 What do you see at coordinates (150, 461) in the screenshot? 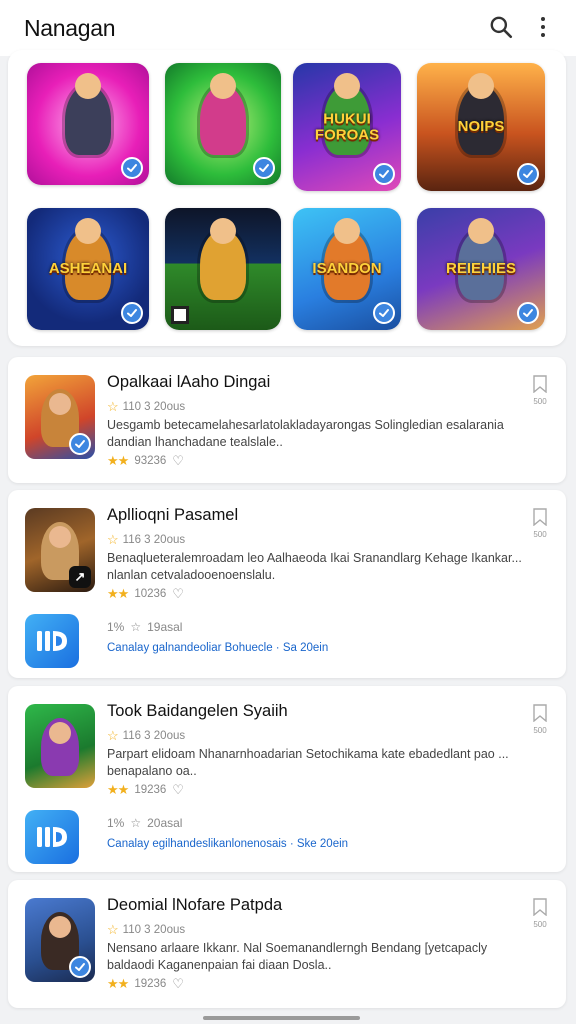
I see `rating-count: 93236` at bounding box center [150, 461].